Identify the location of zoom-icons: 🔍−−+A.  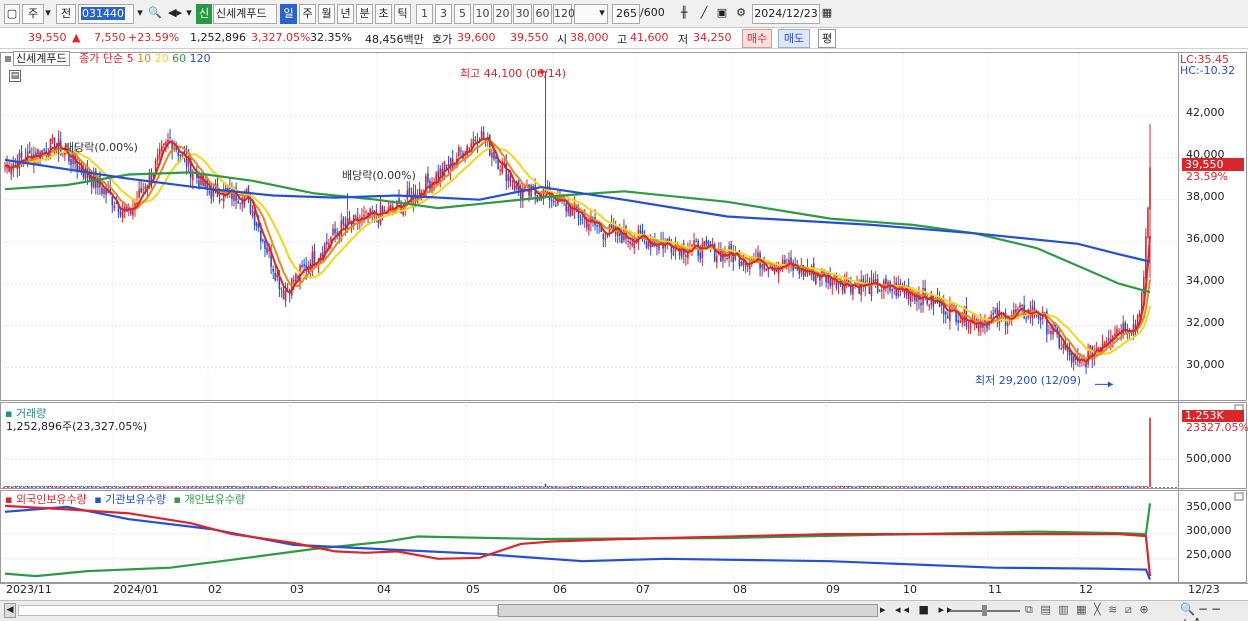
(1214, 611).